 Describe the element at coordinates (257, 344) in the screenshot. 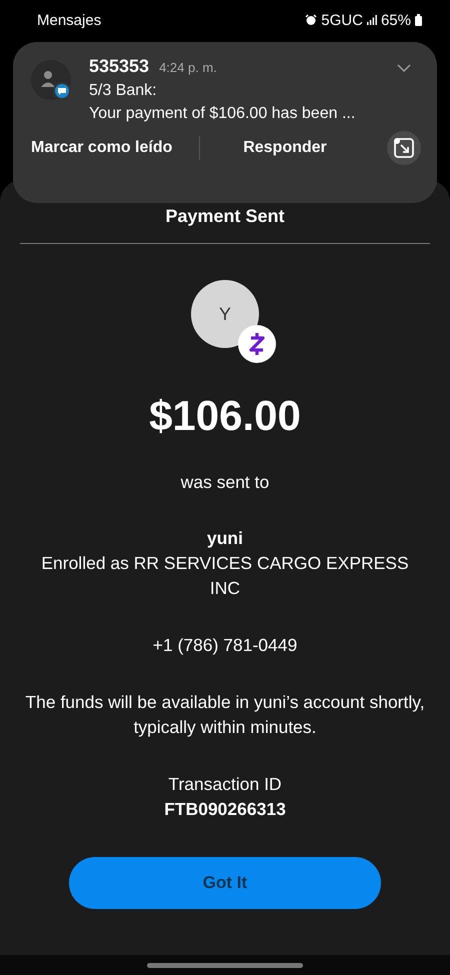

I see `dollar-badge-icon` at that location.